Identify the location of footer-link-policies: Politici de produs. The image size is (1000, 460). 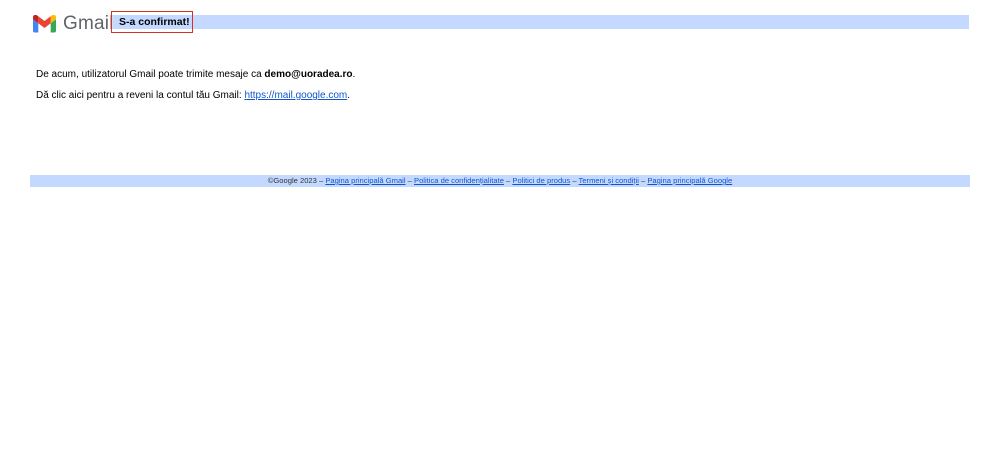
(541, 180).